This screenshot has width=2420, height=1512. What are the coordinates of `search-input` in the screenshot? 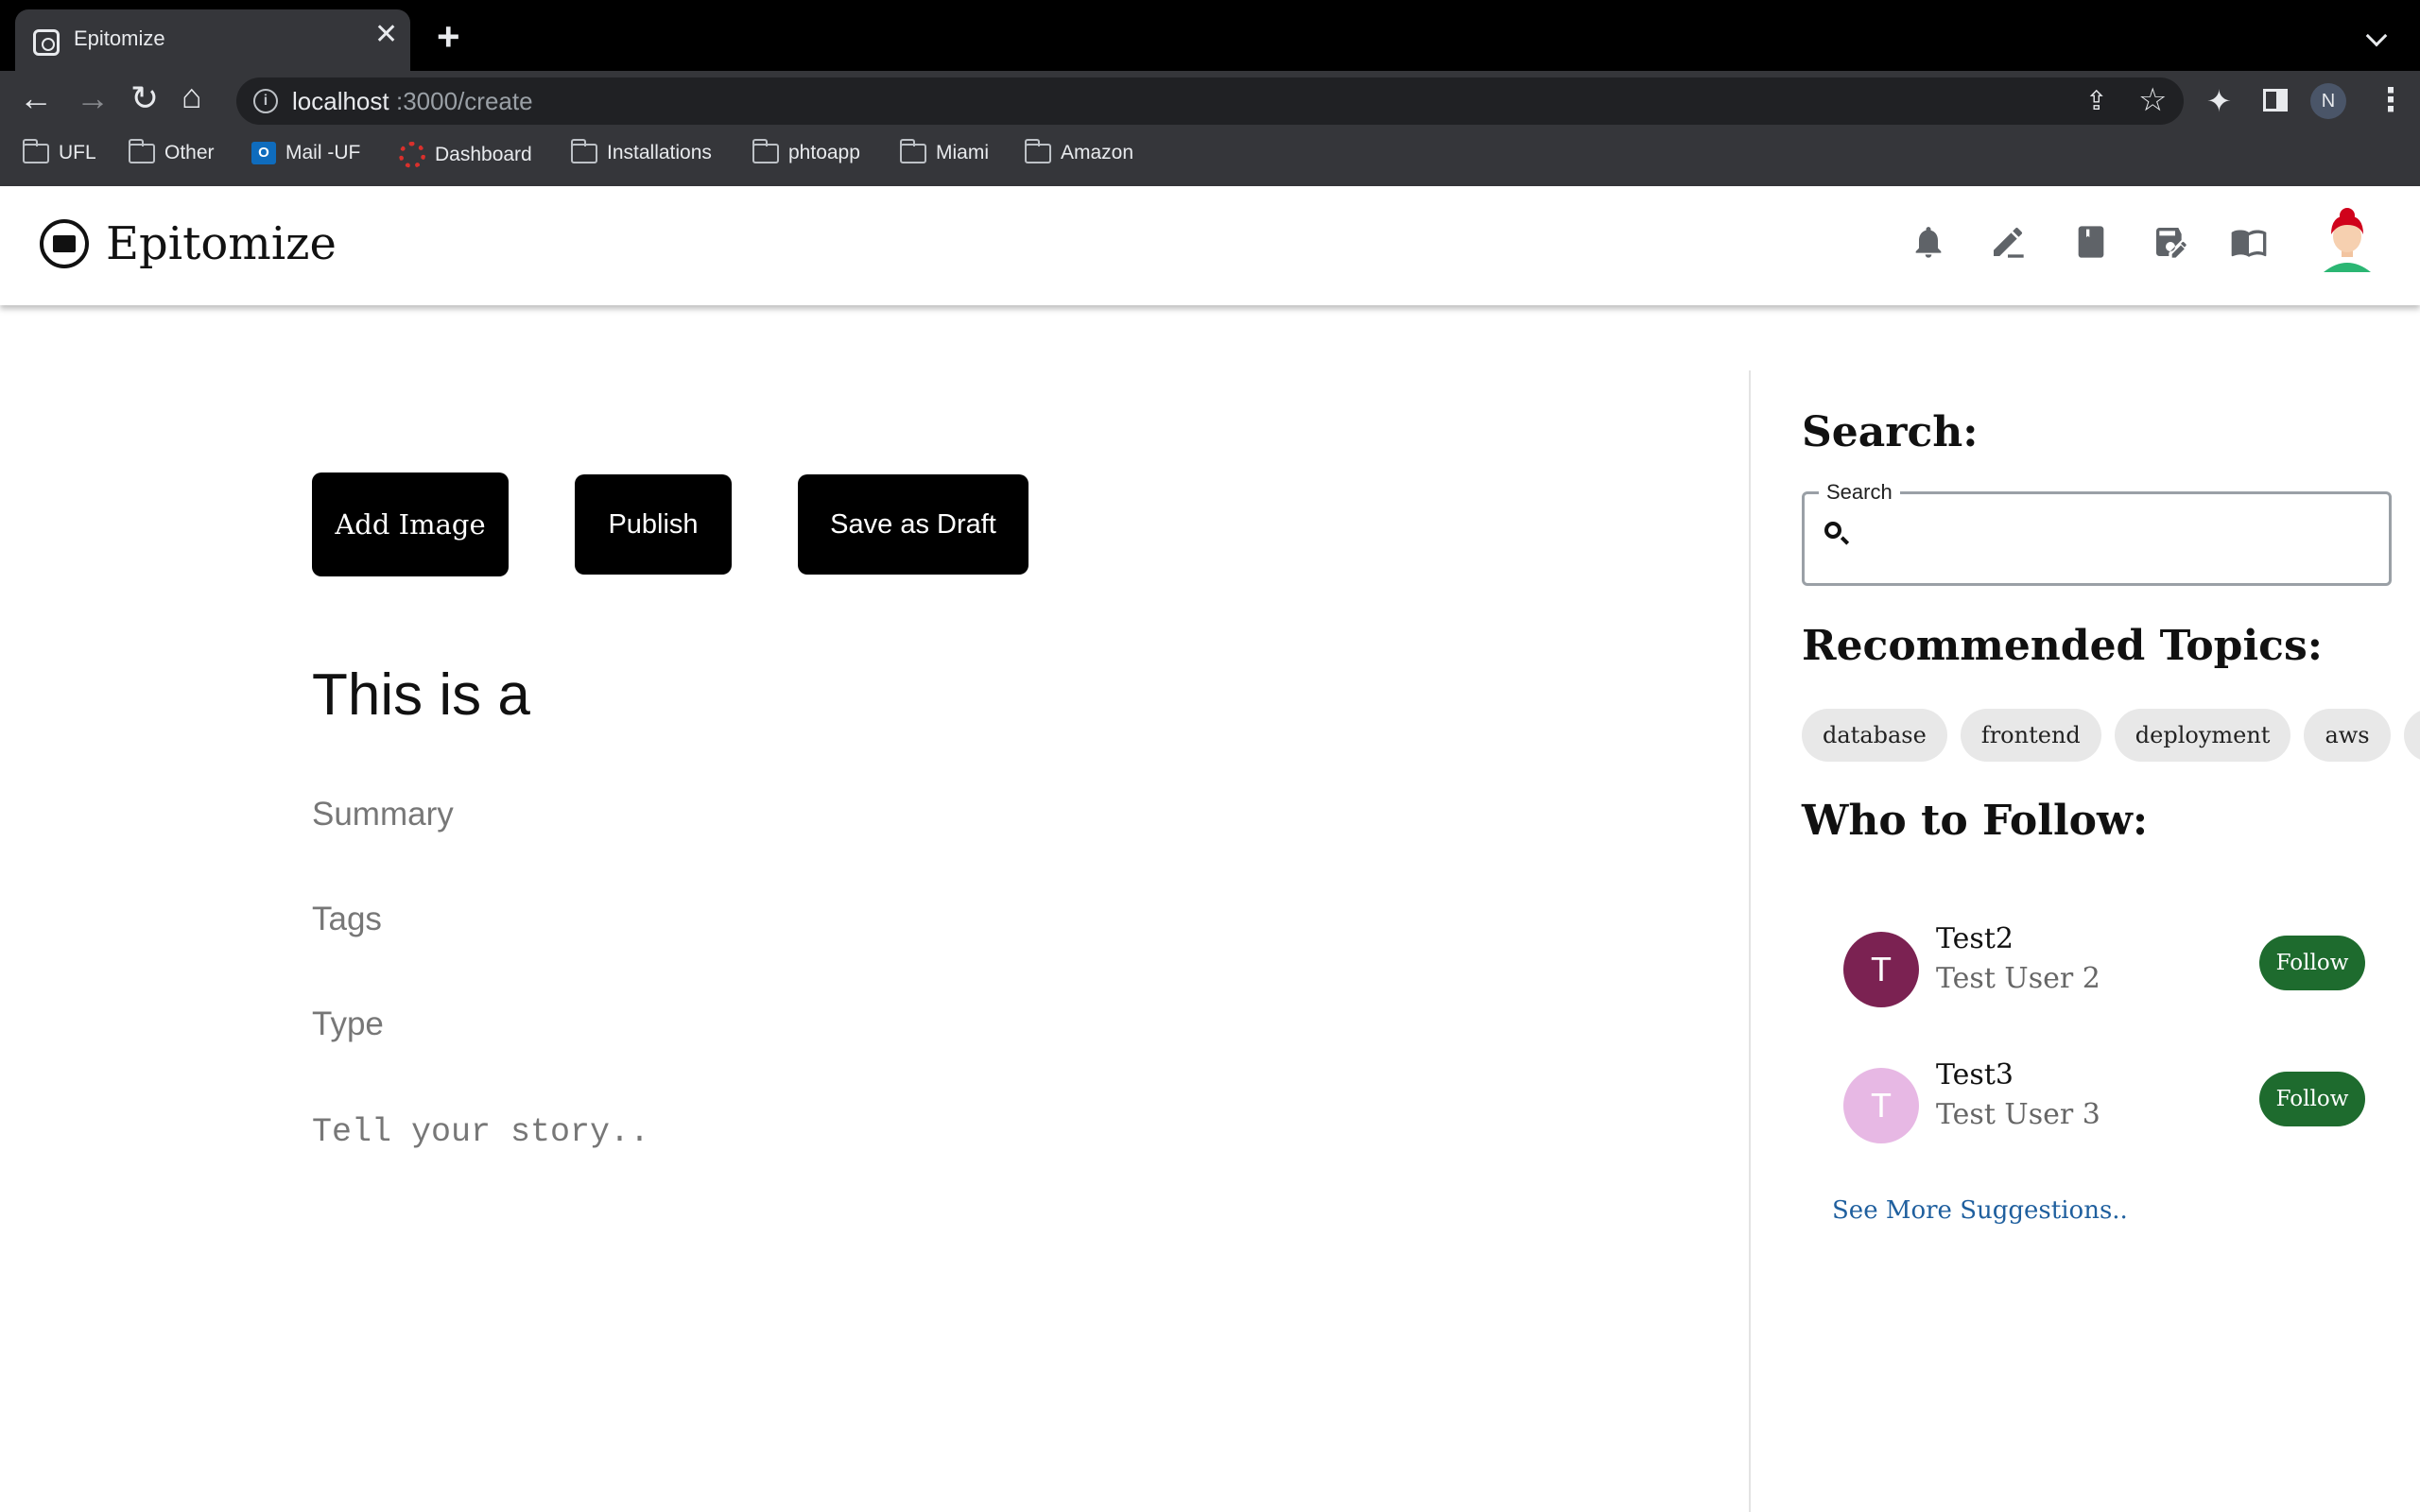 It's located at (2117, 538).